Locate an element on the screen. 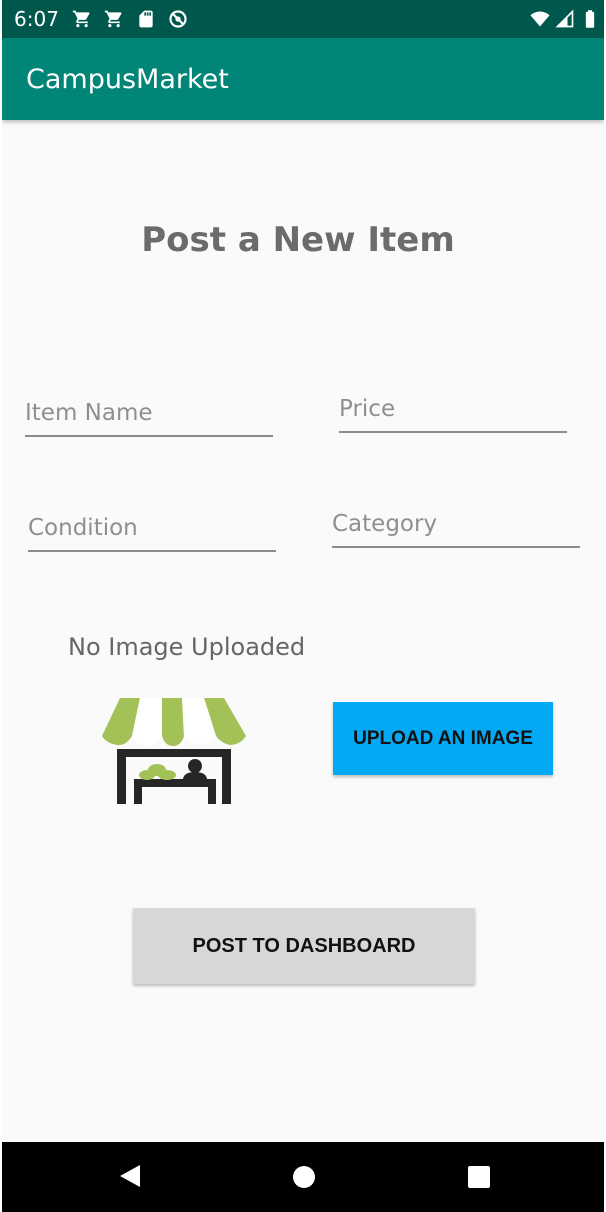 The image size is (606, 1212). item-name-field is located at coordinates (149, 414).